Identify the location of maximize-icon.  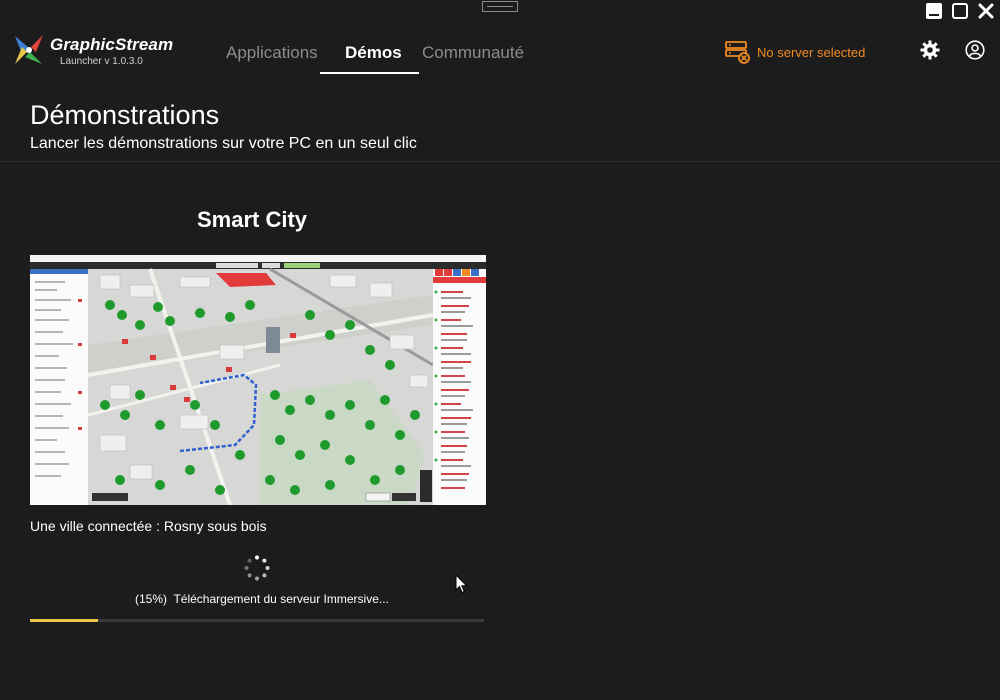
(960, 11).